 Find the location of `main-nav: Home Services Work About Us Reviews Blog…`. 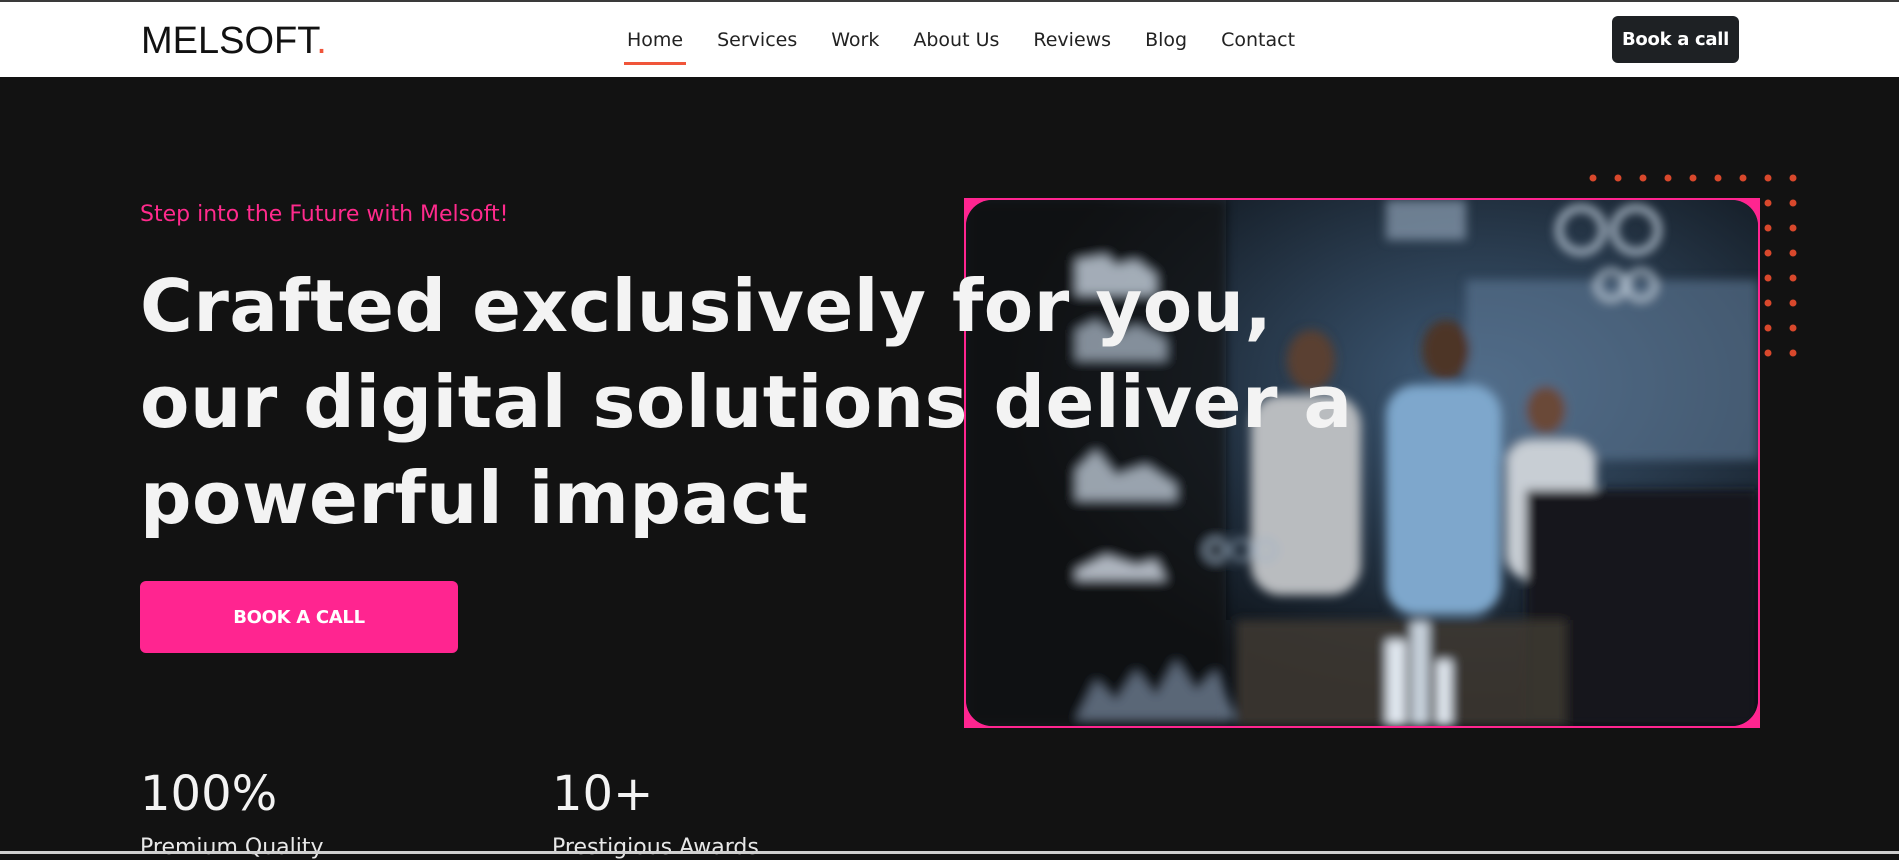

main-nav: Home Services Work About Us Reviews Blog… is located at coordinates (961, 39).